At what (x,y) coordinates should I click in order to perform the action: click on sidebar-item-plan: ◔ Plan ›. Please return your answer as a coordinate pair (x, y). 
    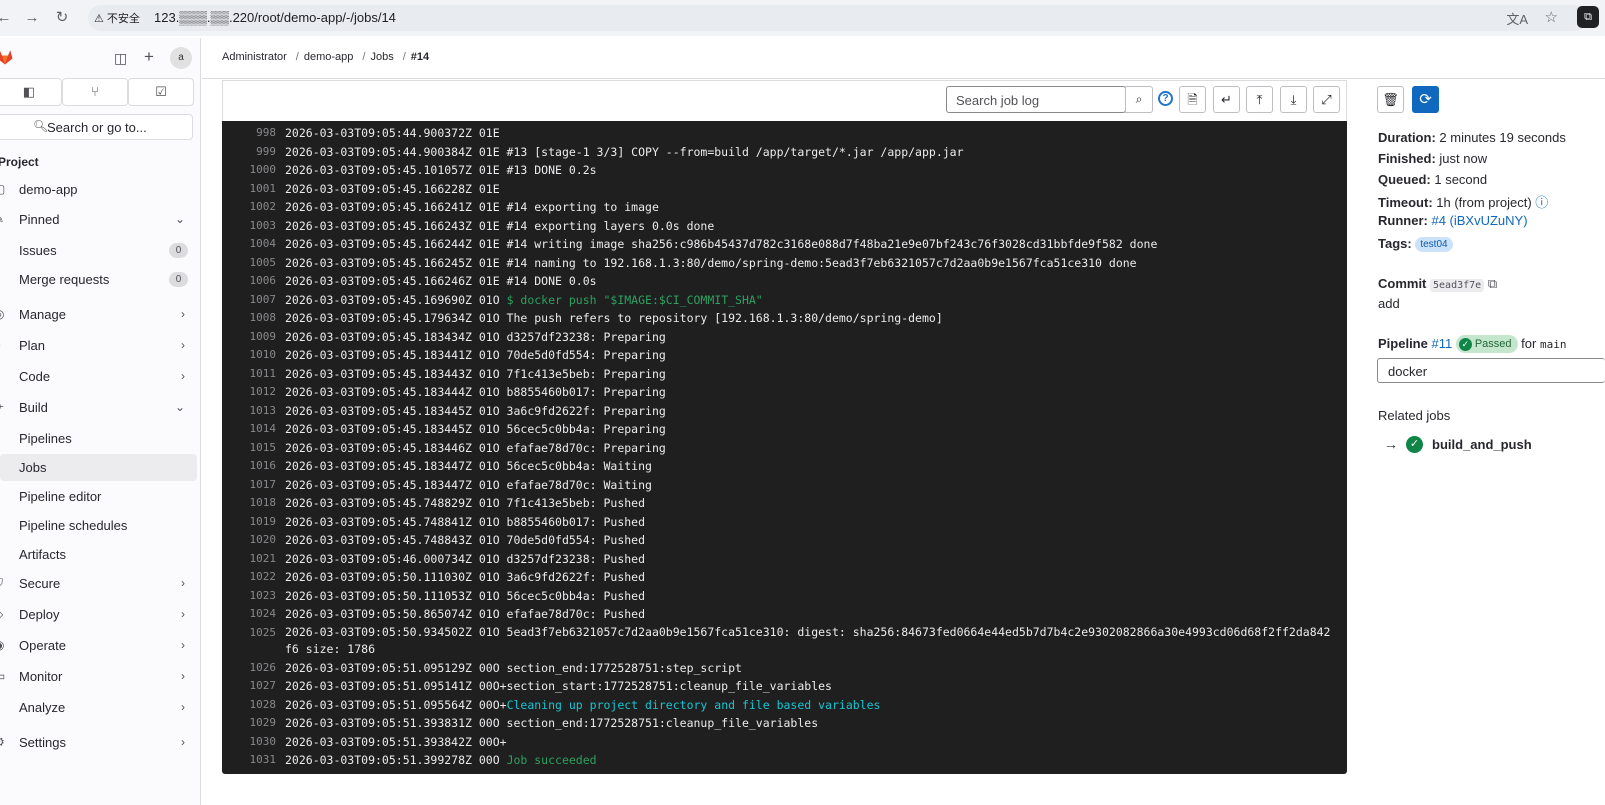
    Looking at the image, I should click on (98, 345).